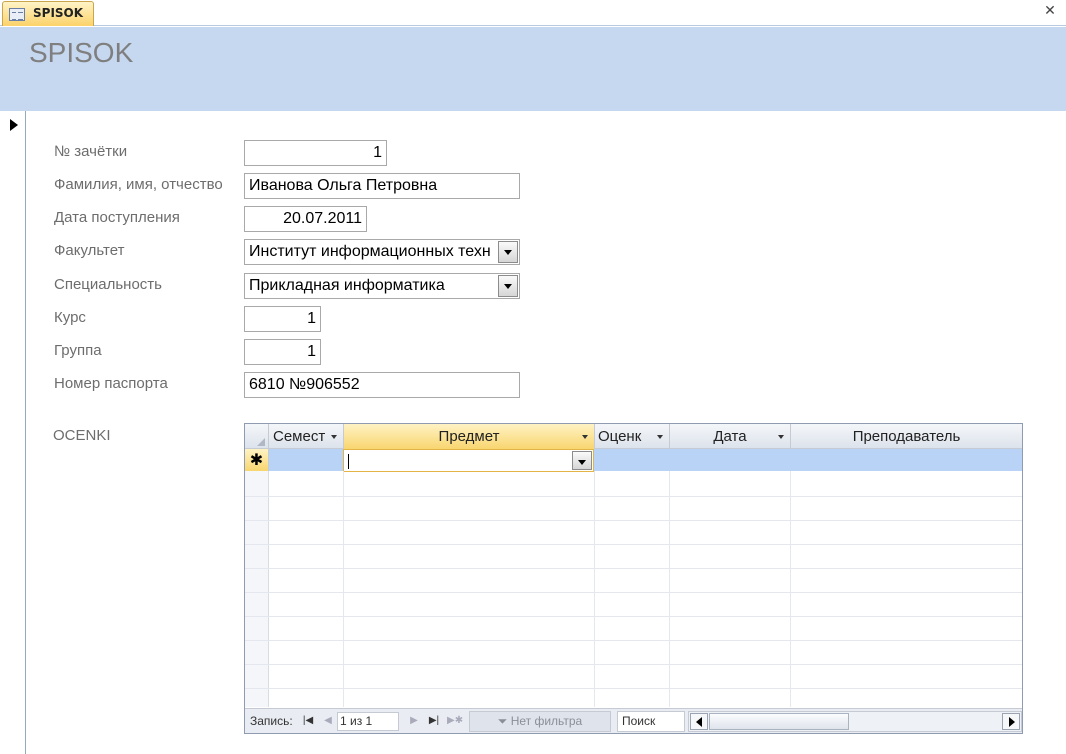 Image resolution: width=1066 pixels, height=754 pixels. What do you see at coordinates (348, 461) in the screenshot?
I see `text-caret` at bounding box center [348, 461].